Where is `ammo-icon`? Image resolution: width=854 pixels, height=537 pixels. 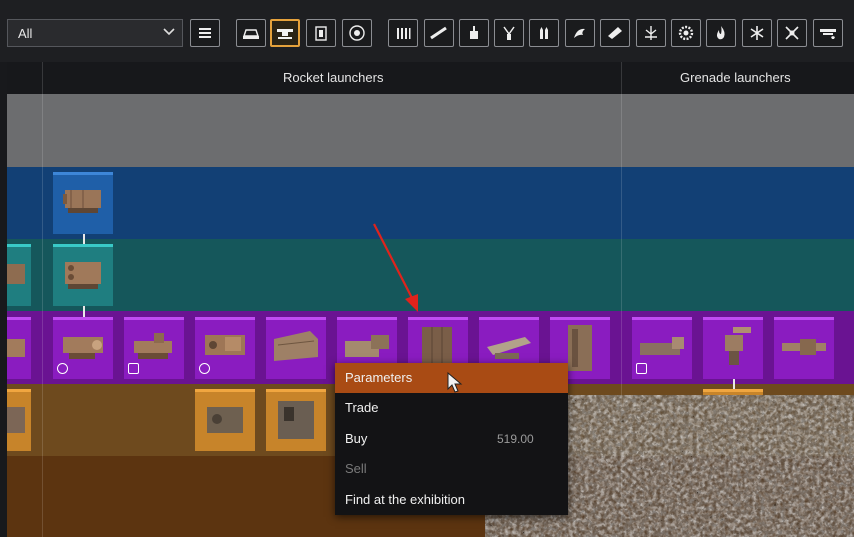
ammo-icon is located at coordinates (404, 33).